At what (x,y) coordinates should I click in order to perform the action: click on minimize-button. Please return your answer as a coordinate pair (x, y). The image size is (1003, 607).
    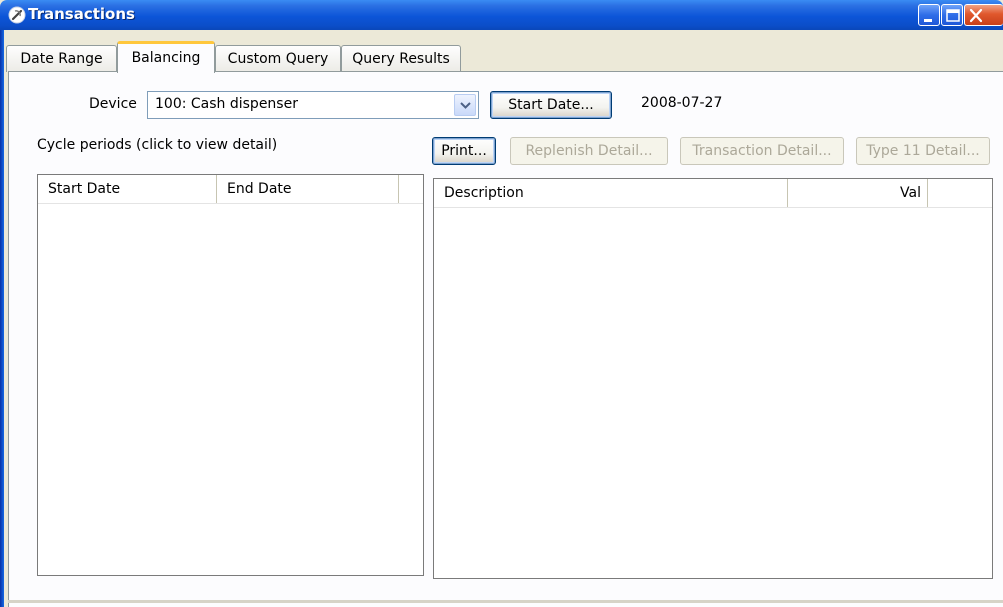
    Looking at the image, I should click on (929, 15).